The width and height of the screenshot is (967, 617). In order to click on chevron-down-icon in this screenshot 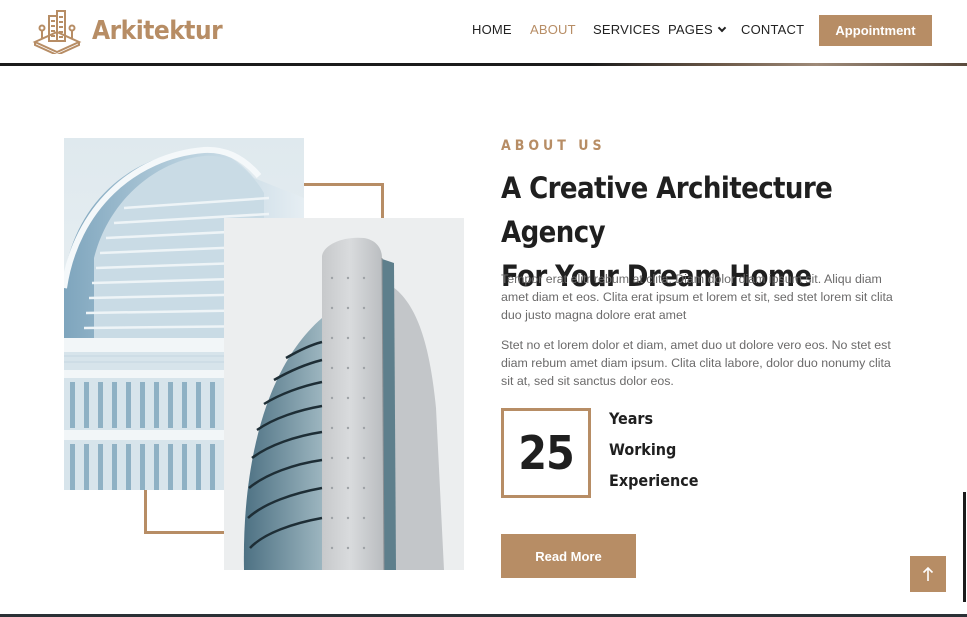, I will do `click(722, 28)`.